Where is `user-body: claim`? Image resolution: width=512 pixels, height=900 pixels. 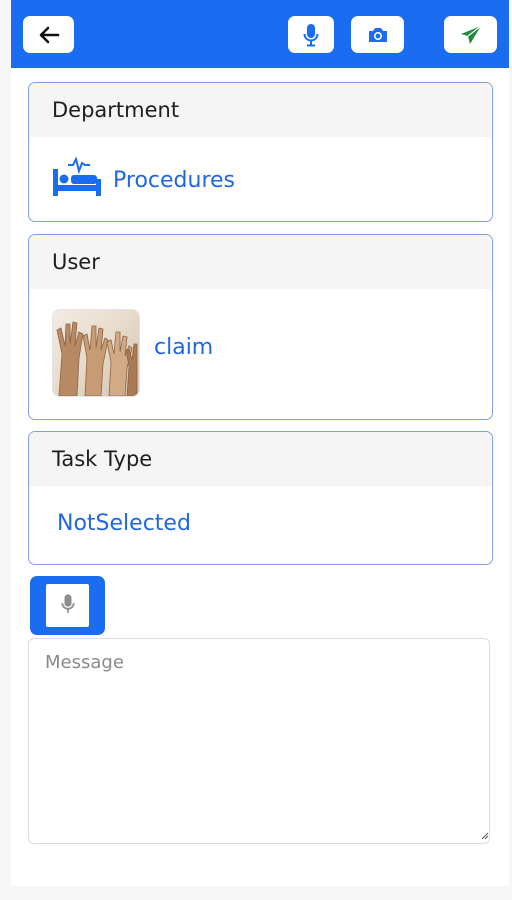
user-body: claim is located at coordinates (260, 354).